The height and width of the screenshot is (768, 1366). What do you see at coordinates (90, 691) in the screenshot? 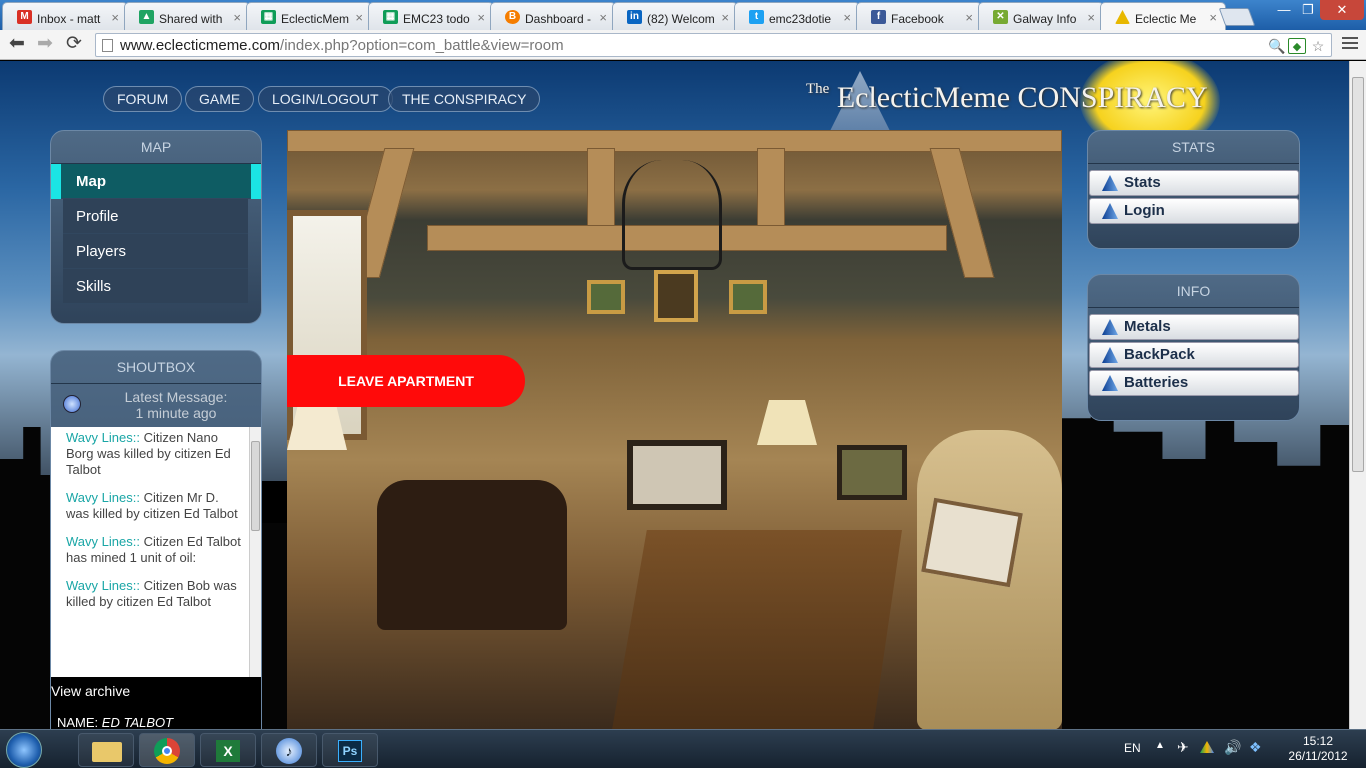
I see `view-archive-link: View archive` at bounding box center [90, 691].